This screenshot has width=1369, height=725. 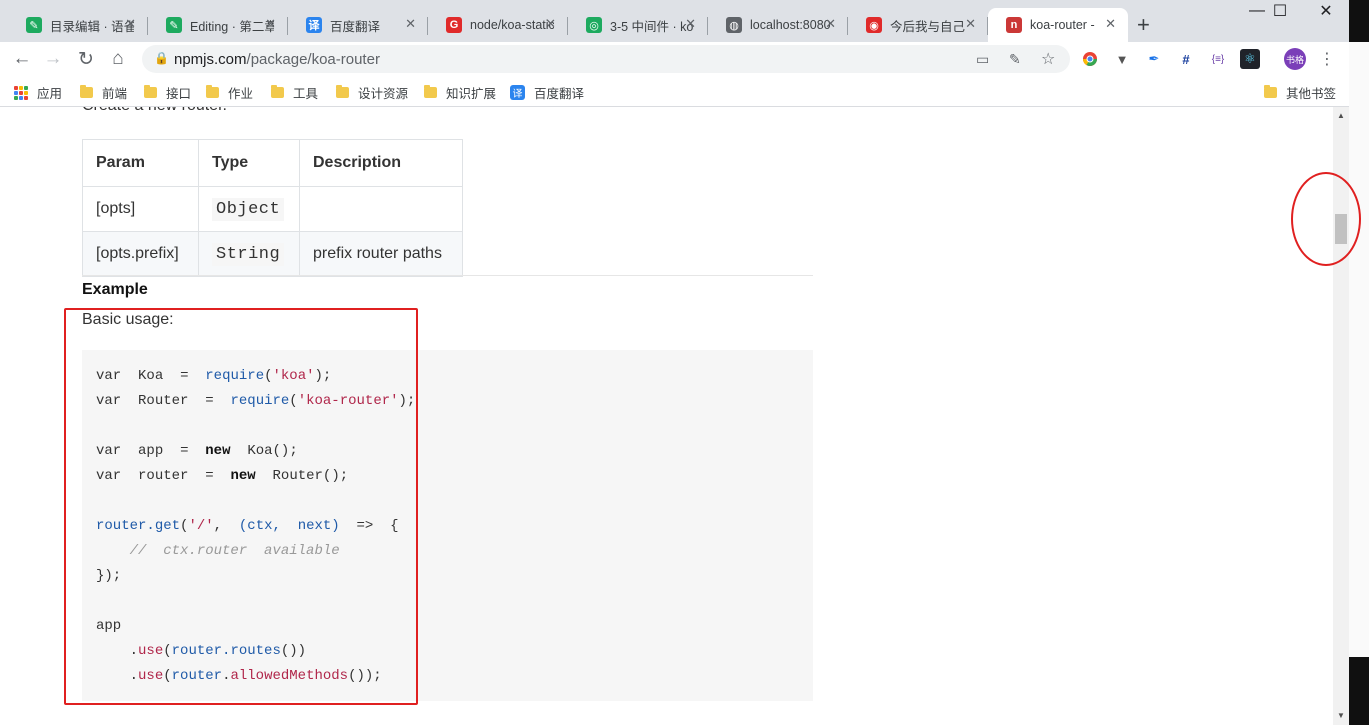 What do you see at coordinates (115, 289) in the screenshot?
I see `example-heading: Example` at bounding box center [115, 289].